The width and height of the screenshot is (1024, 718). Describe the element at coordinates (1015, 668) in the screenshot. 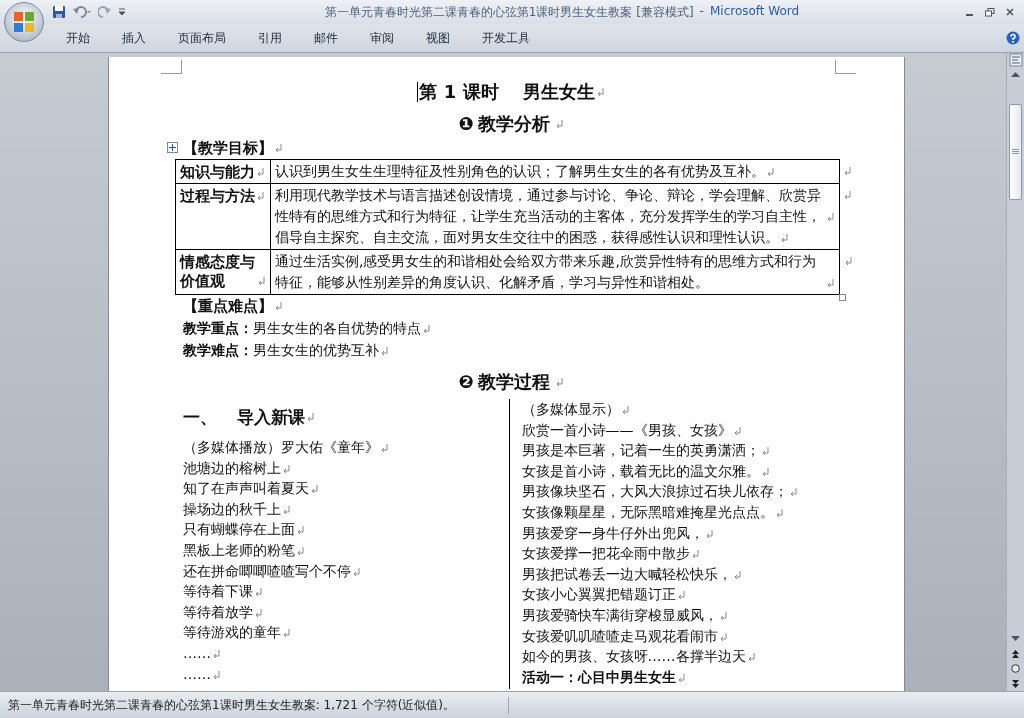

I see `browse-object-button` at that location.